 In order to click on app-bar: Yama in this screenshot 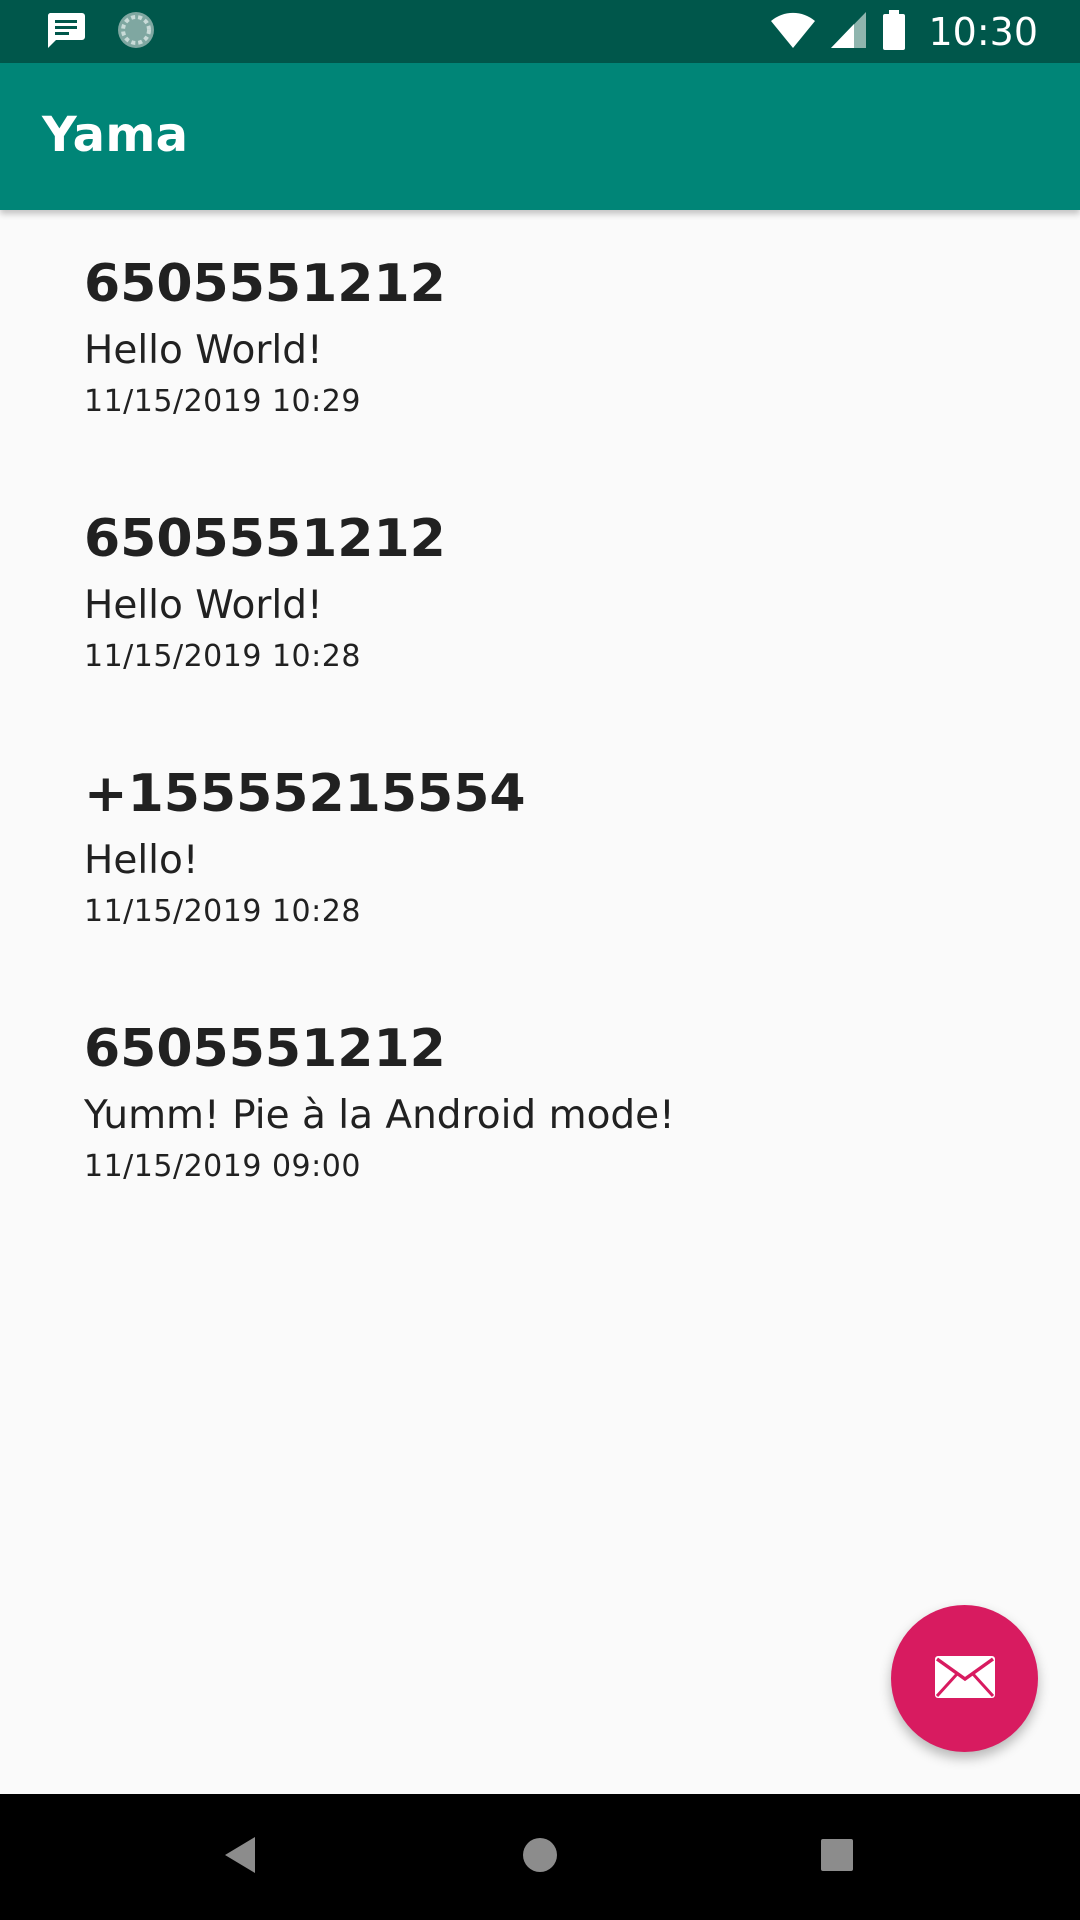, I will do `click(540, 136)`.